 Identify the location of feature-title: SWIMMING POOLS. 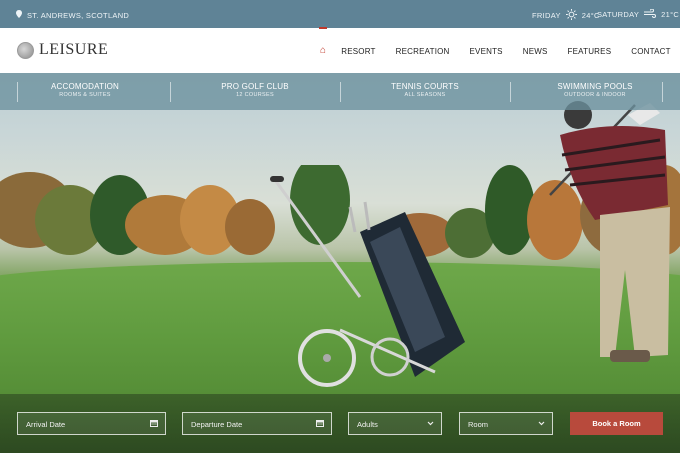
(595, 86).